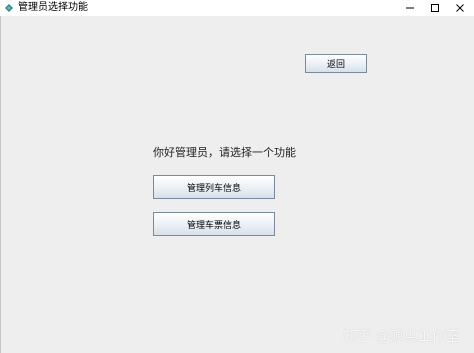  Describe the element at coordinates (53, 7) in the screenshot. I see `window-title: 管理员选择功能` at that location.